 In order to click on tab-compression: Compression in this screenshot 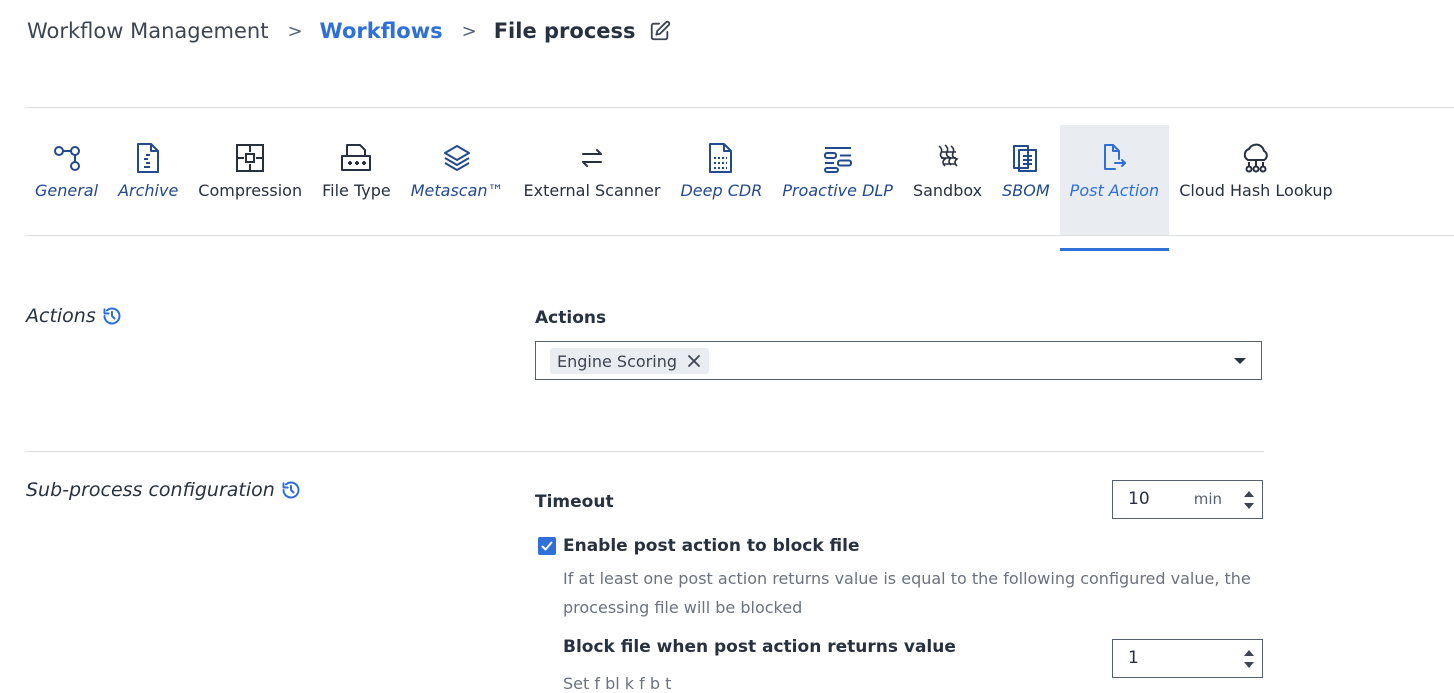, I will do `click(250, 180)`.